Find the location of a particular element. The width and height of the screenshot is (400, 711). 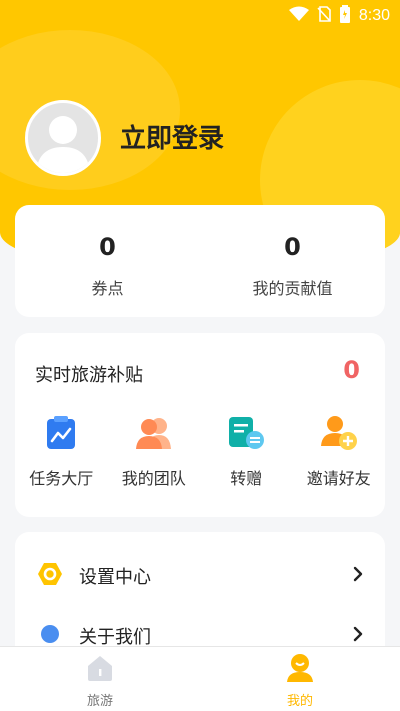

stat-label: 我的贡献值 is located at coordinates (292, 288).